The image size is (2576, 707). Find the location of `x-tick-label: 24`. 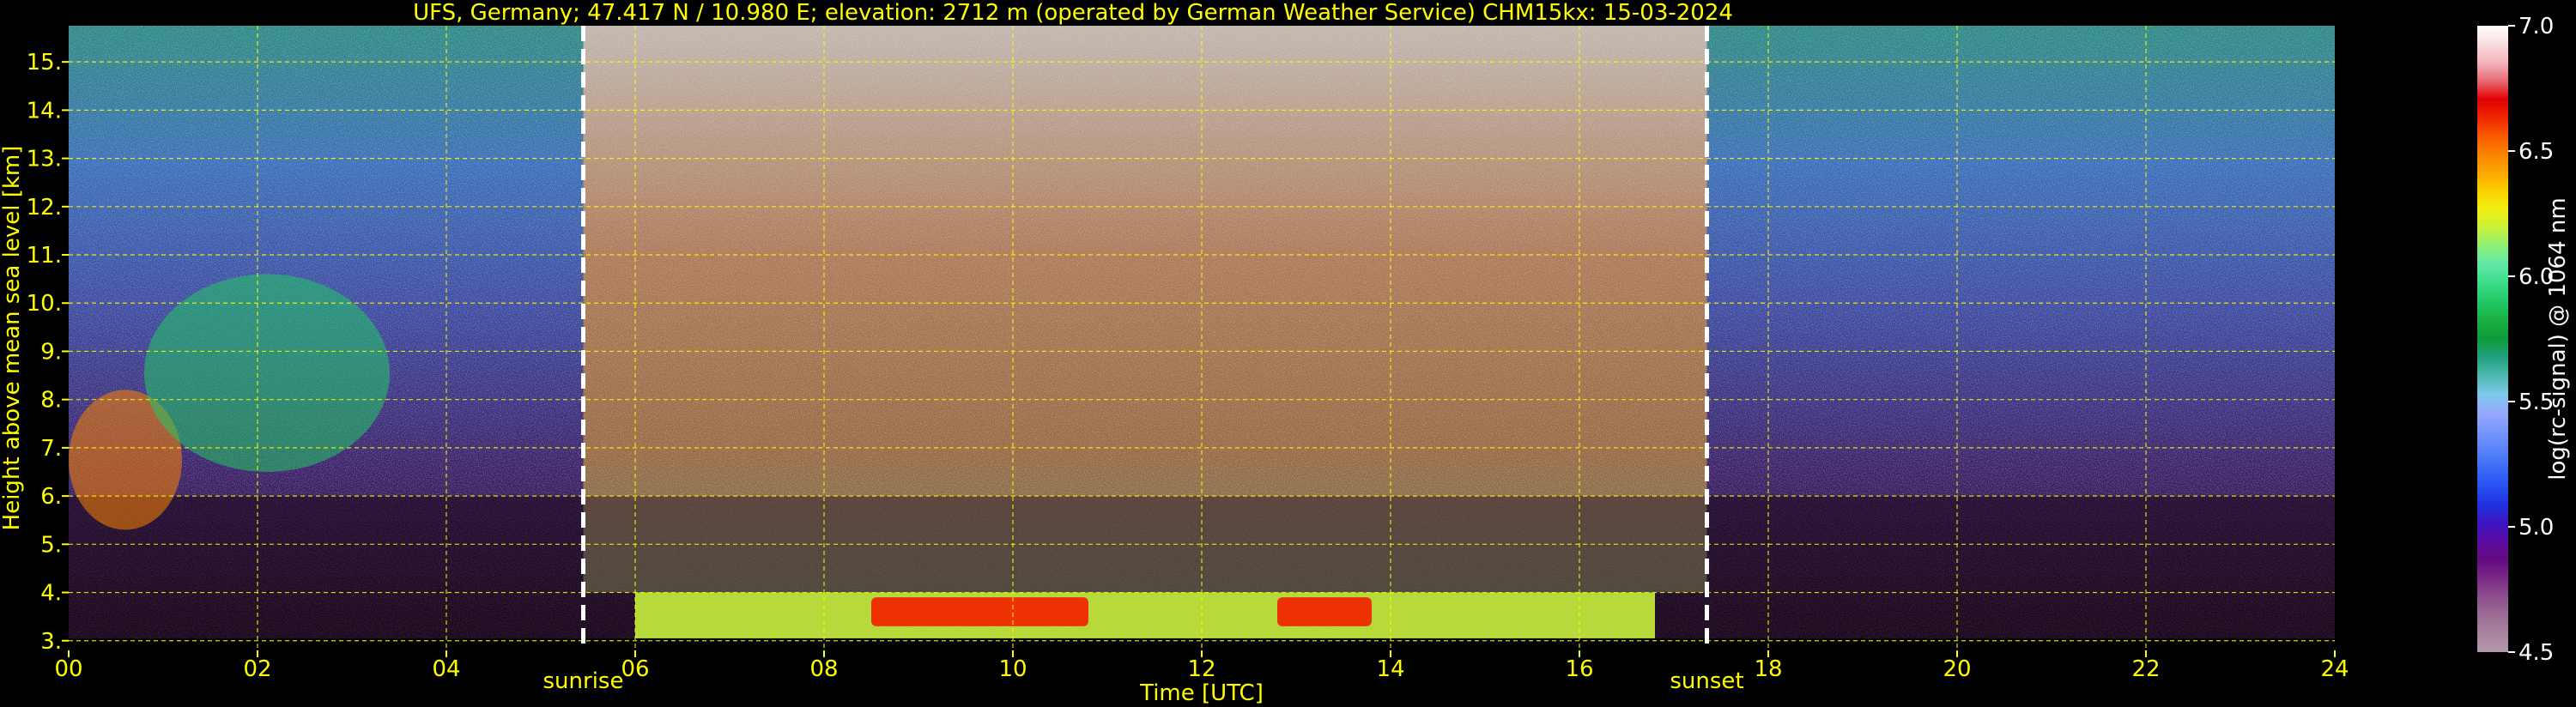

x-tick-label: 24 is located at coordinates (2334, 669).